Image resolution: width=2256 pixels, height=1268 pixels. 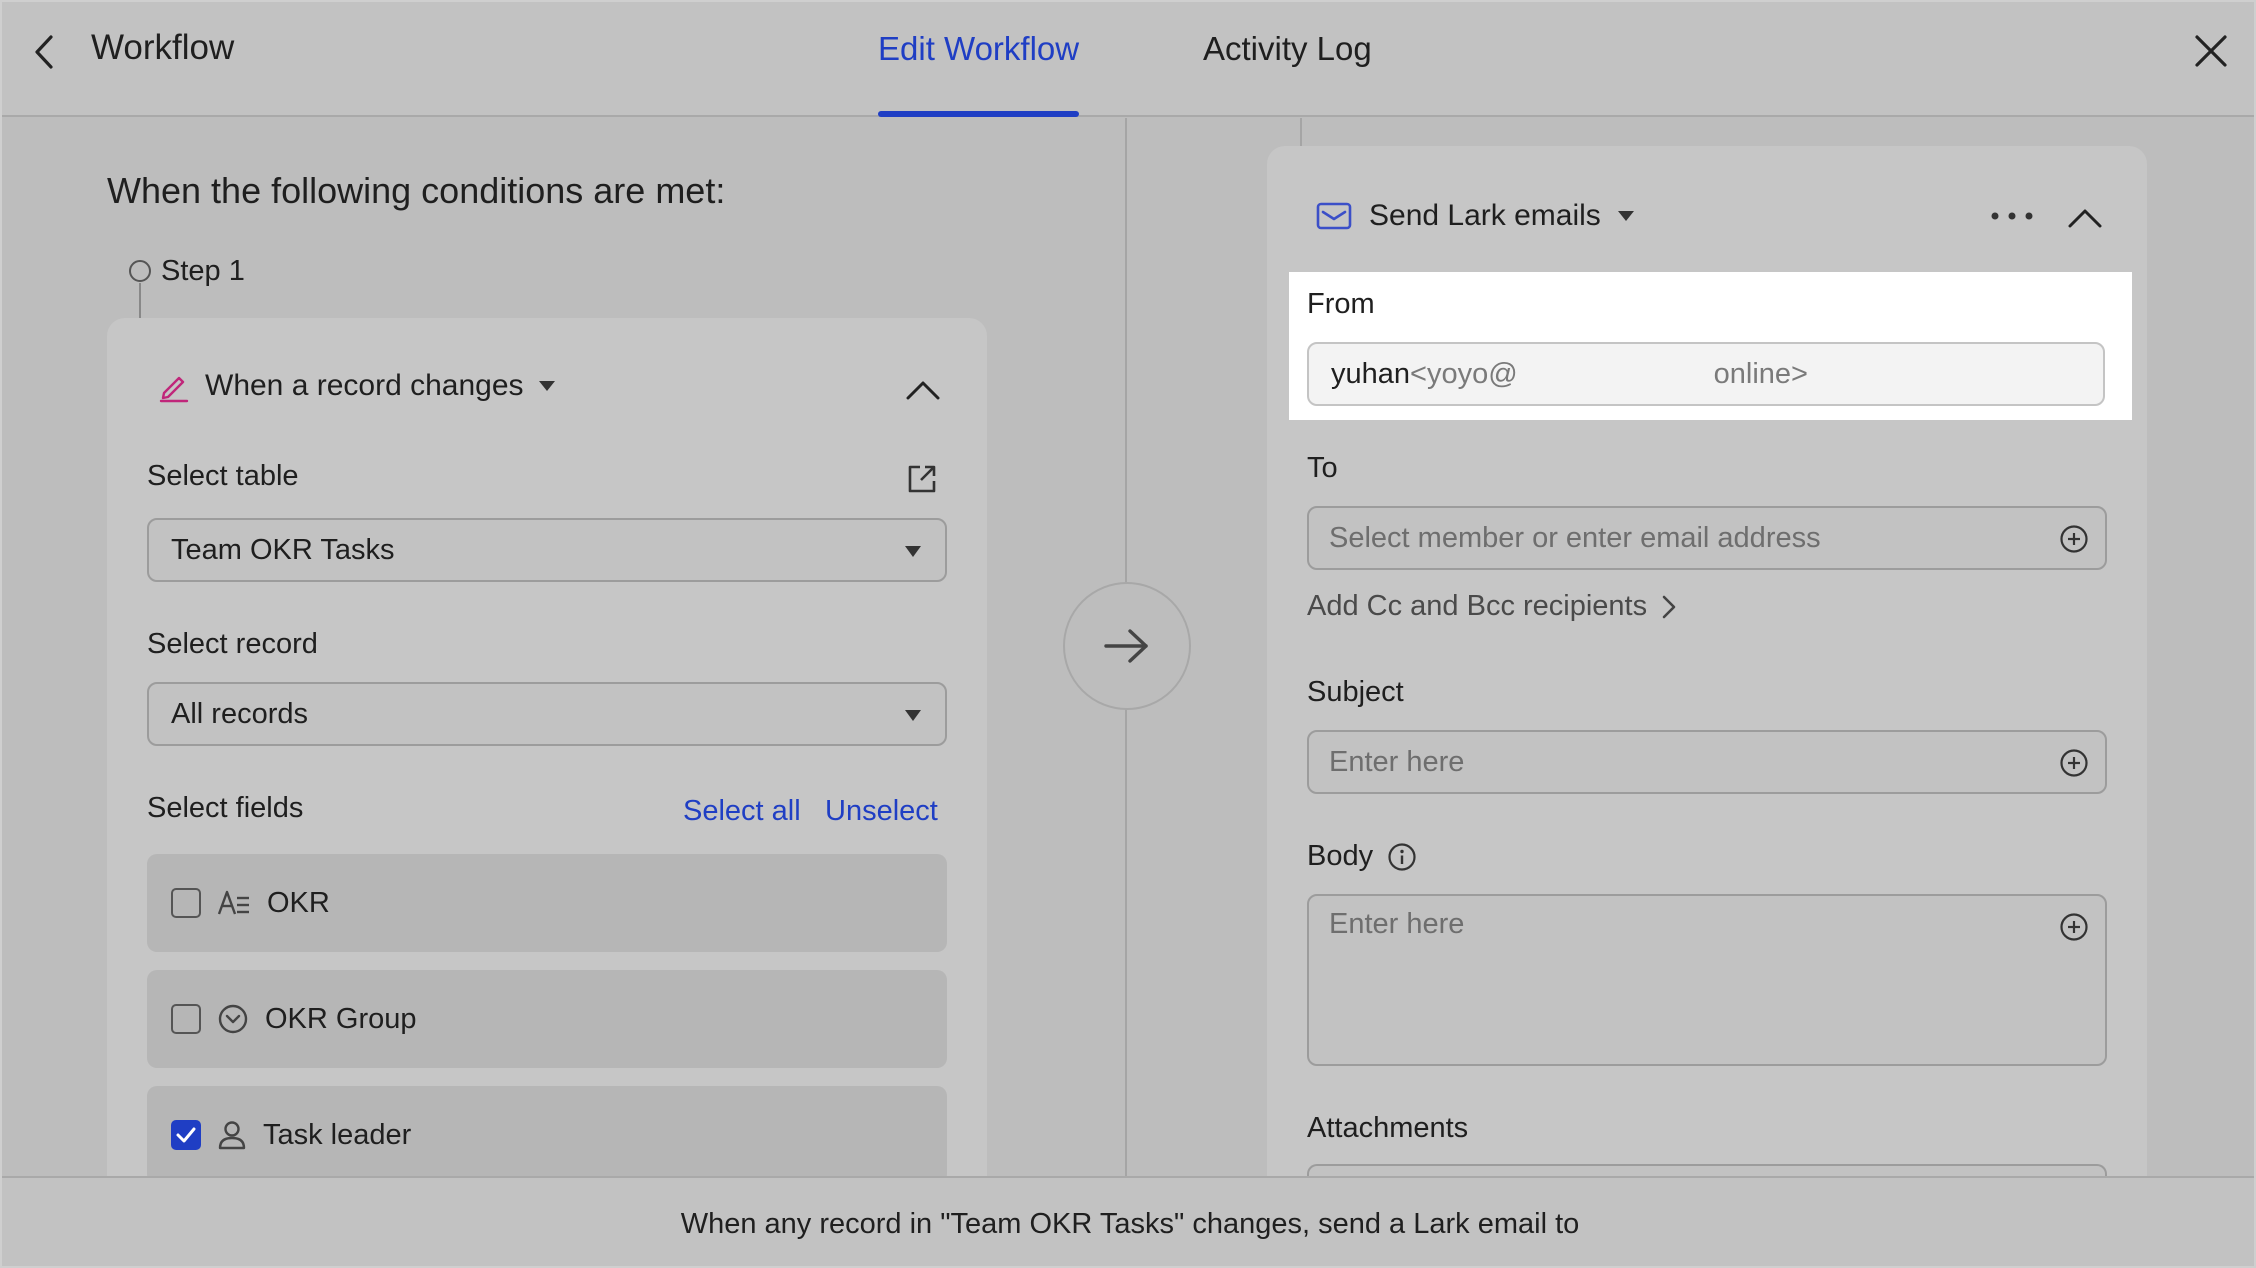 I want to click on add-cc-bcc-link: Add Cc and Bcc recipients, so click(x=1492, y=606).